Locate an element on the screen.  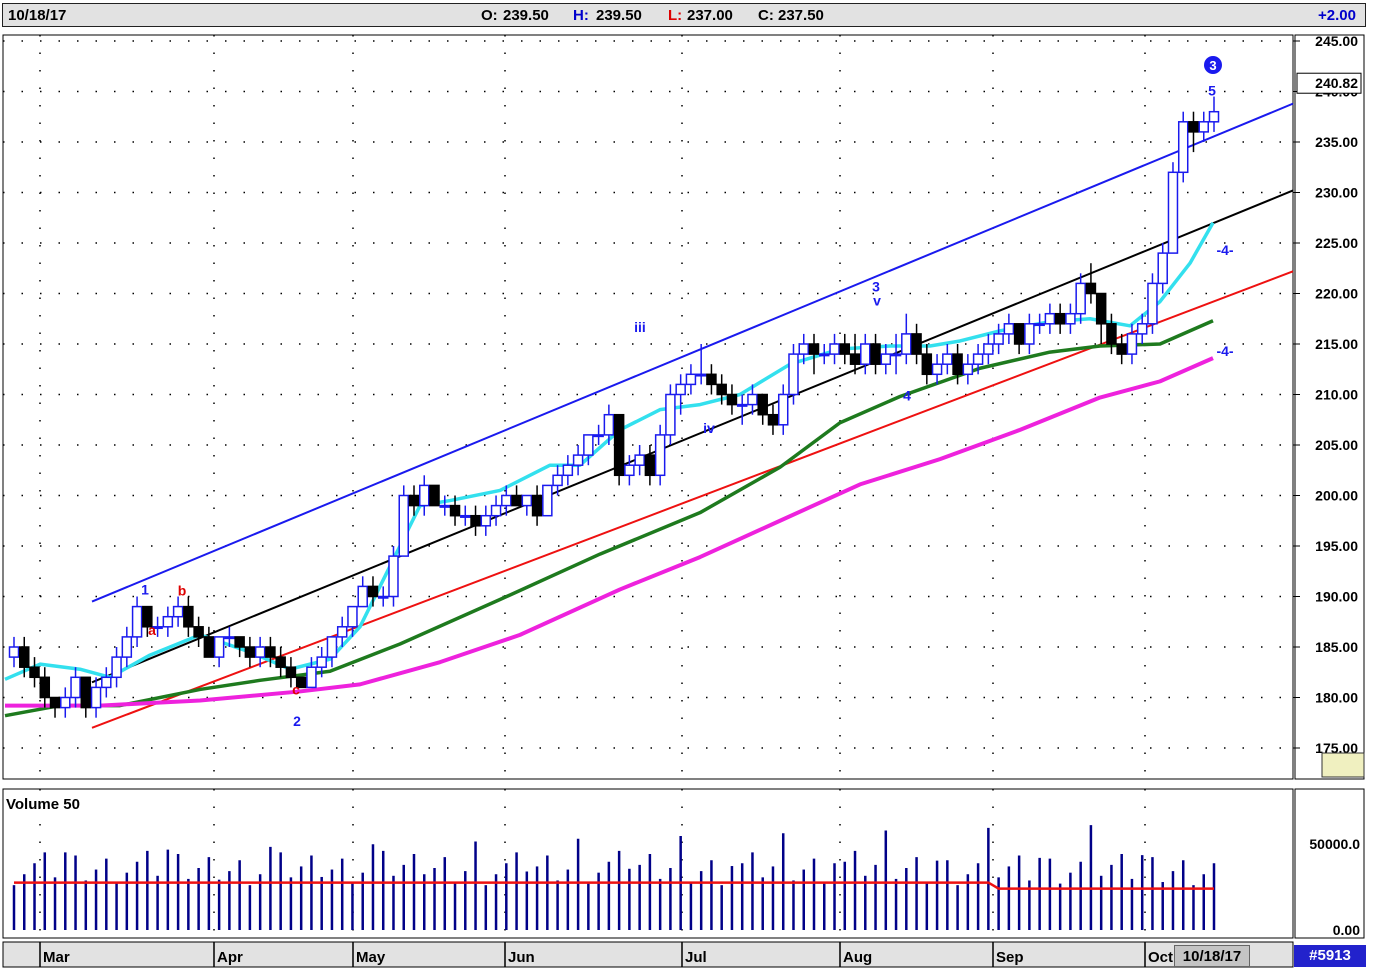
month-label: May is located at coordinates (371, 957).